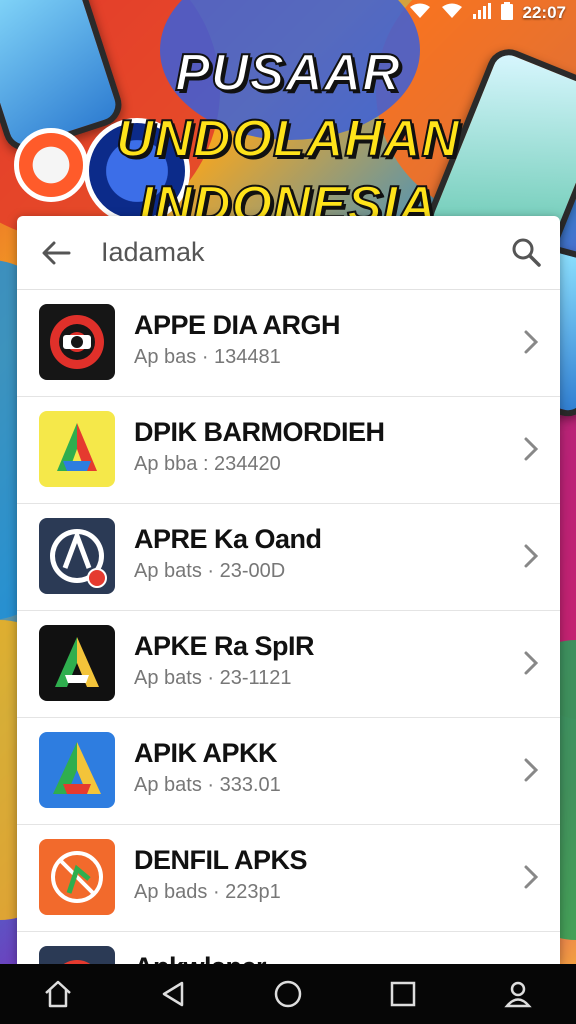 The width and height of the screenshot is (576, 1024). What do you see at coordinates (492, 13) in the screenshot?
I see `status-bar: 22:07` at bounding box center [492, 13].